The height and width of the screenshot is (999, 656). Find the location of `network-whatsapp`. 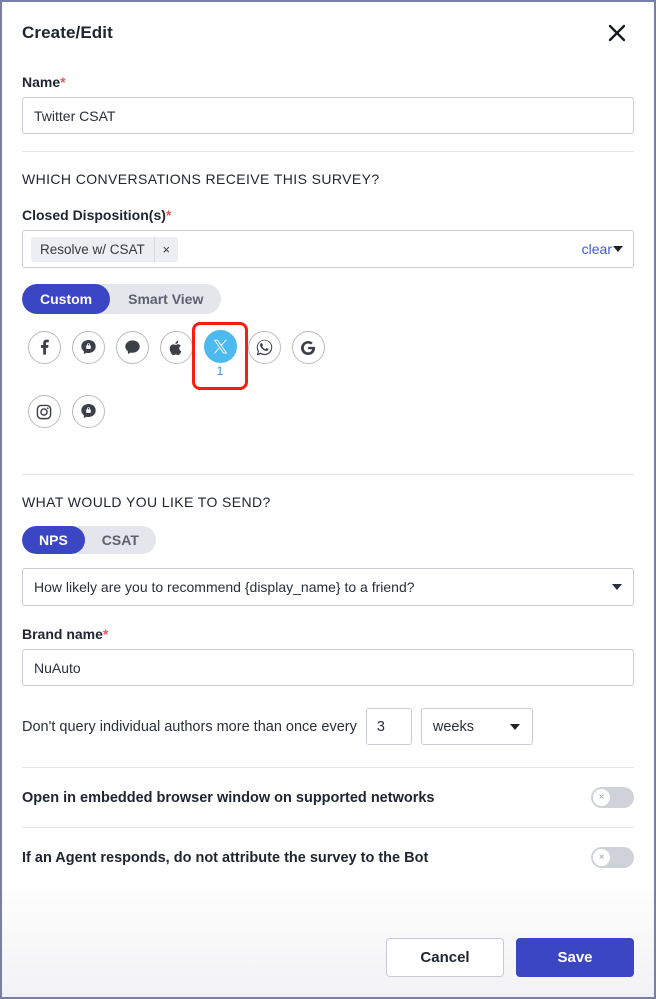

network-whatsapp is located at coordinates (264, 357).